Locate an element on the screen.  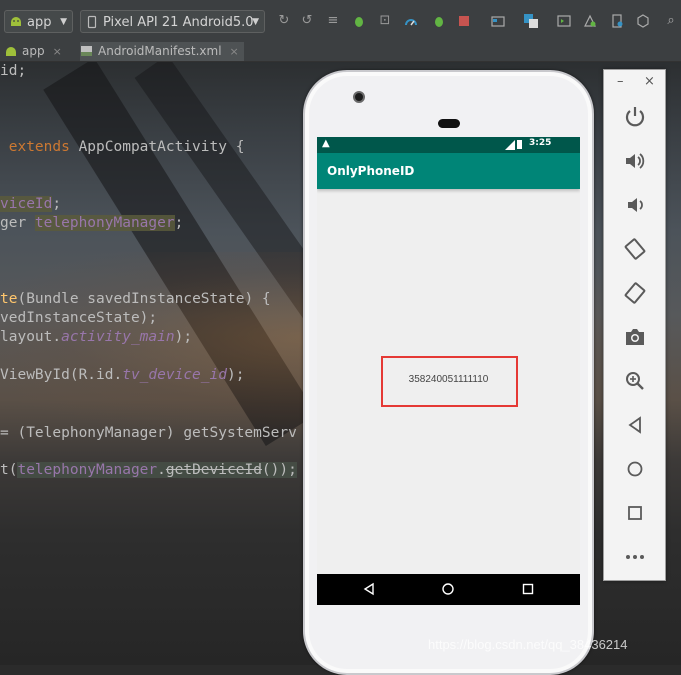
search-everywhere-icon: ⌕ is located at coordinates (671, 21).